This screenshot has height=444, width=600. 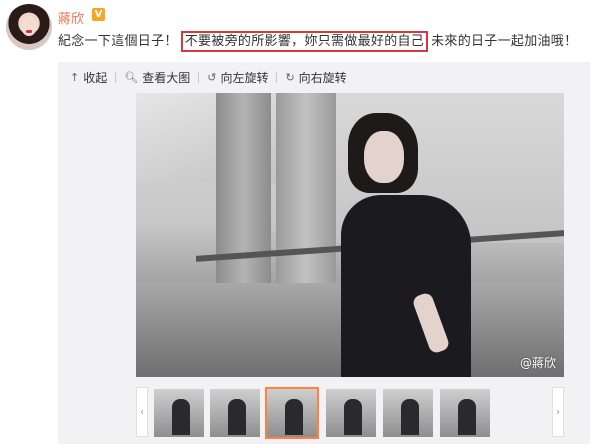 I want to click on rotate-right-icon: ↻, so click(x=290, y=77).